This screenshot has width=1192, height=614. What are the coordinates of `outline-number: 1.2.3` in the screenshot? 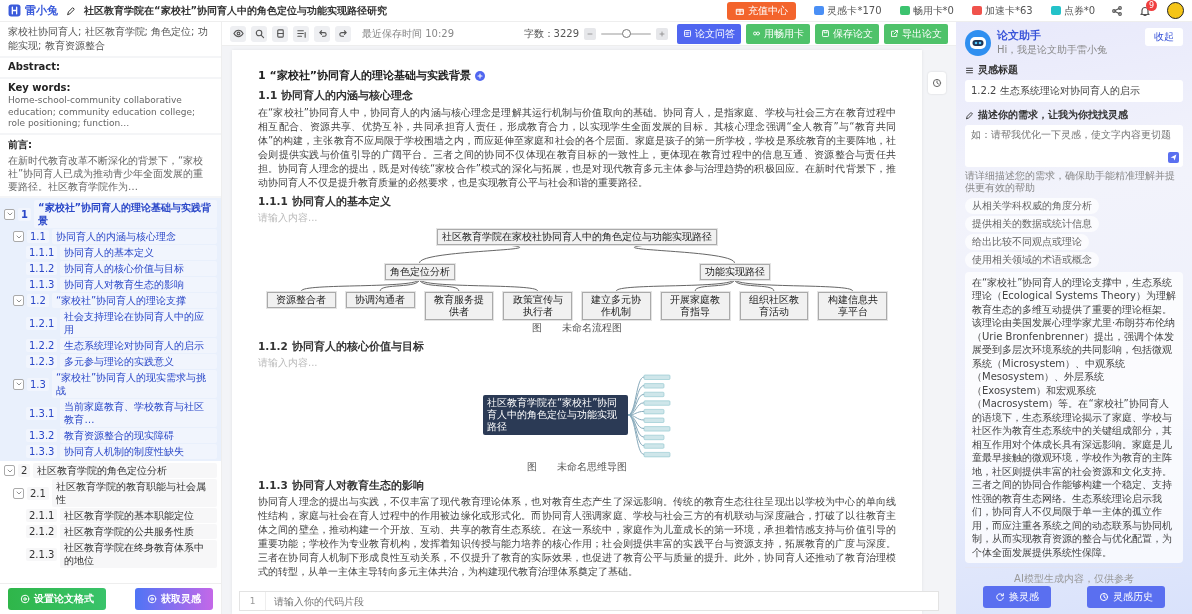 It's located at (42, 362).